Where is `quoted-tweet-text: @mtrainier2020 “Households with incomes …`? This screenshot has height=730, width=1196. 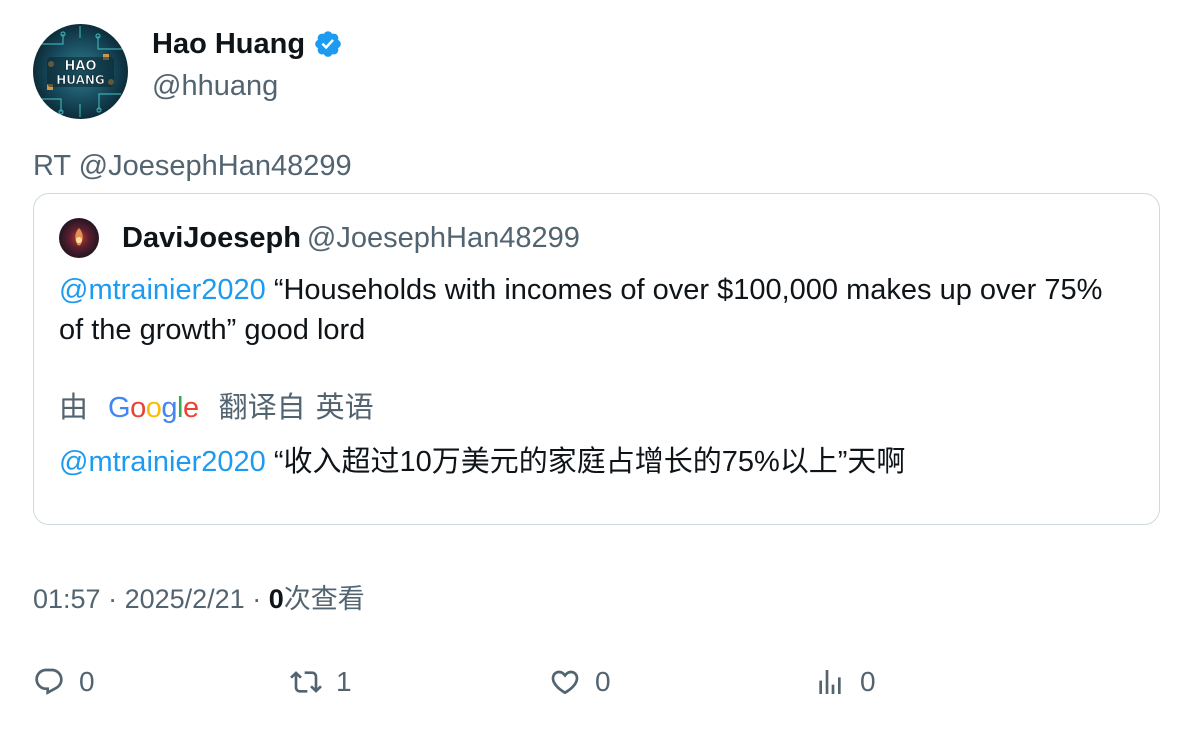 quoted-tweet-text: @mtrainier2020 “Households with incomes … is located at coordinates (594, 310).